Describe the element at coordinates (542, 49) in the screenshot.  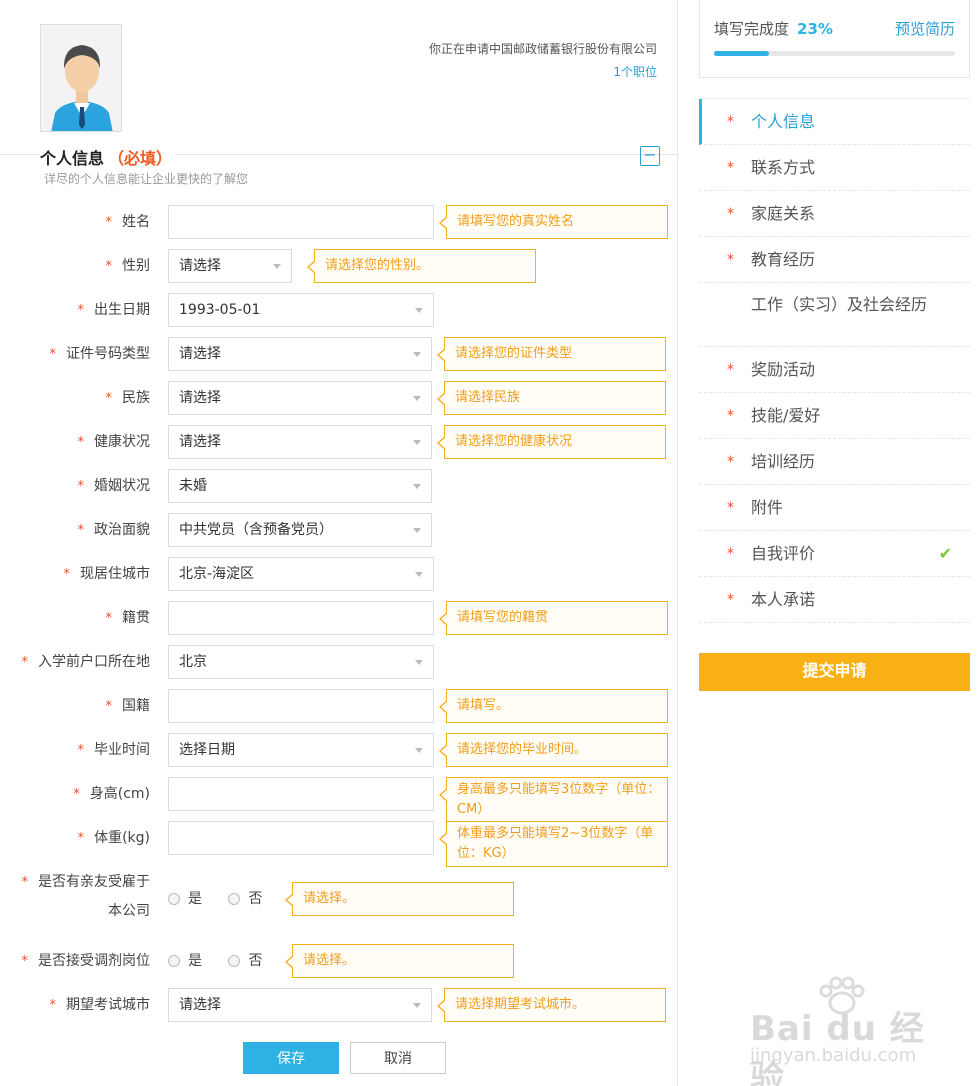
I see `applying-company-text: 你正在申请中国邮政储蓄银行股份有限公司` at that location.